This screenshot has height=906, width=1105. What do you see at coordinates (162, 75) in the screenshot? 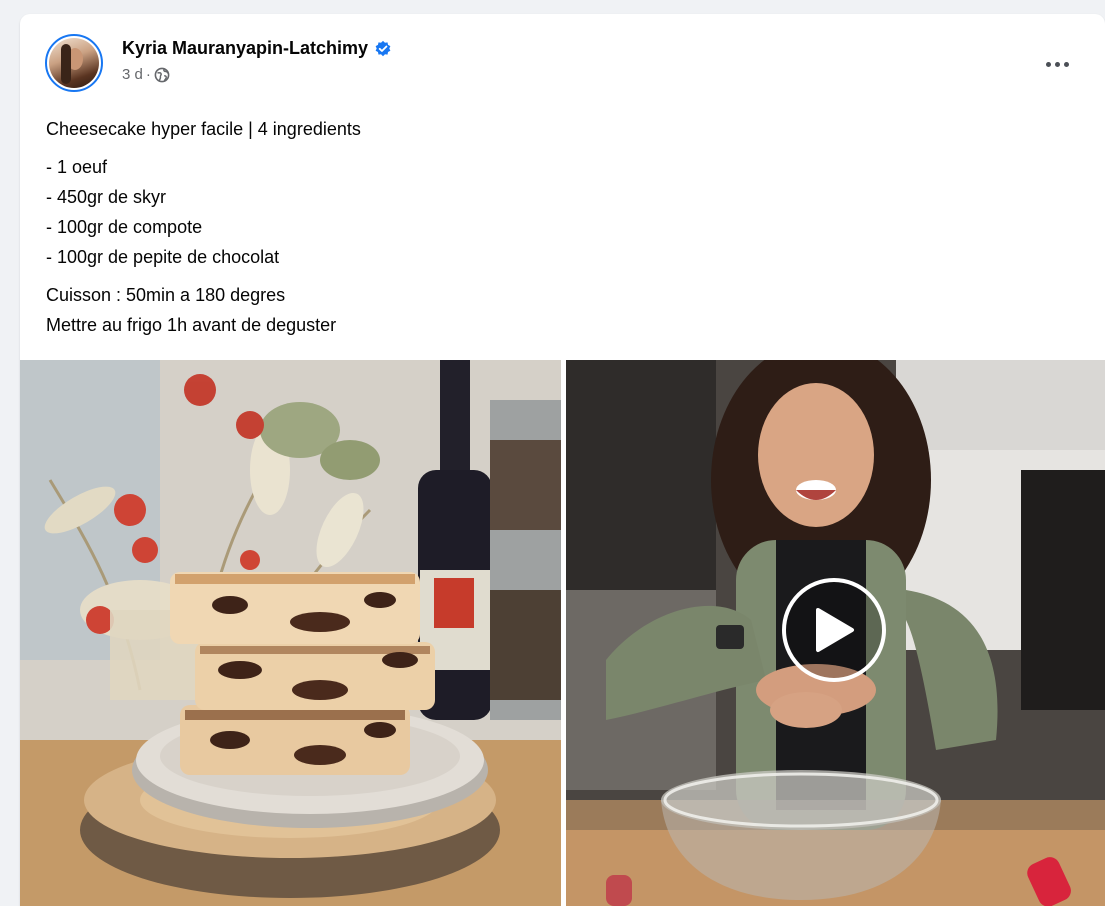
I see `globe-icon` at bounding box center [162, 75].